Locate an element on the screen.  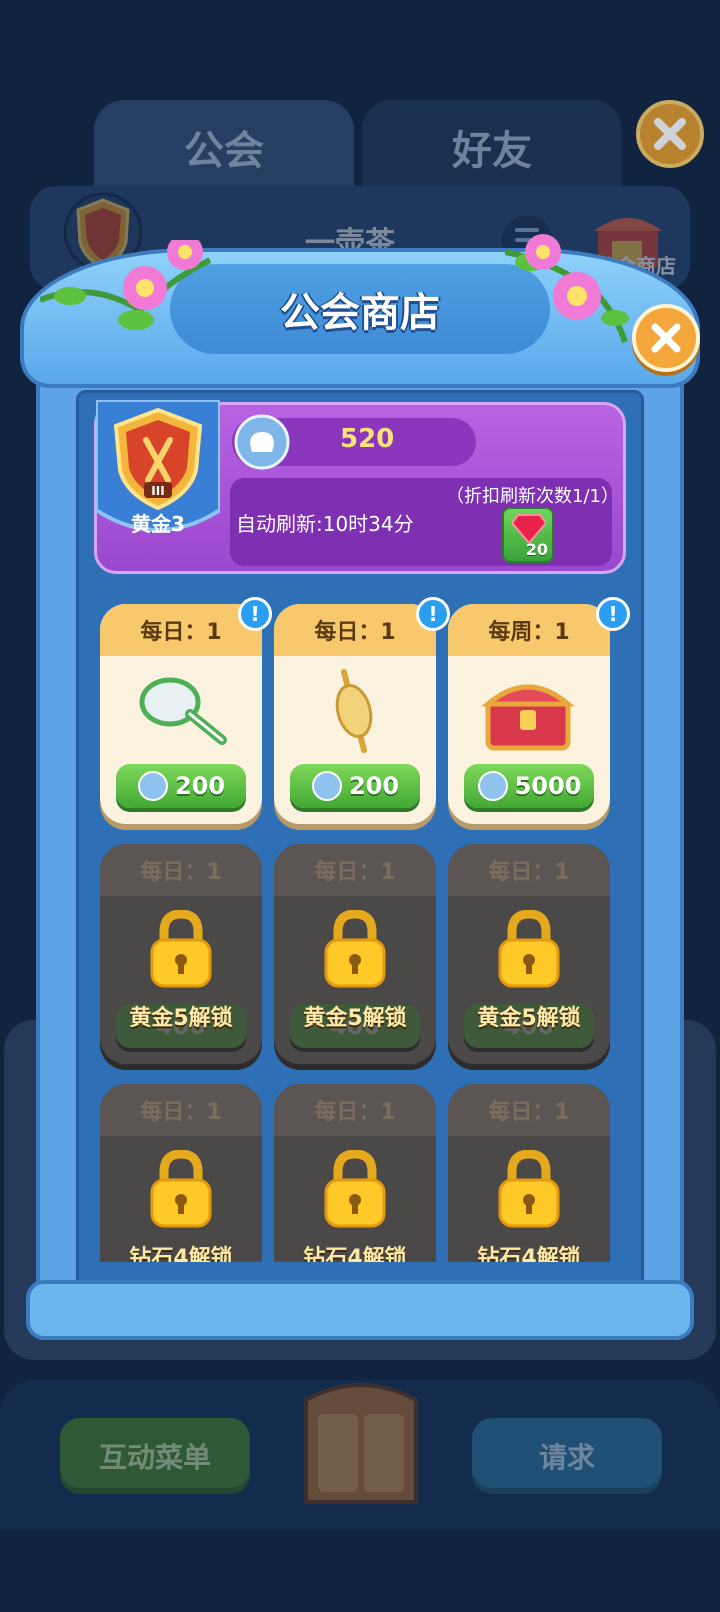
refresh-gem-cost: 20 is located at coordinates (536, 549).